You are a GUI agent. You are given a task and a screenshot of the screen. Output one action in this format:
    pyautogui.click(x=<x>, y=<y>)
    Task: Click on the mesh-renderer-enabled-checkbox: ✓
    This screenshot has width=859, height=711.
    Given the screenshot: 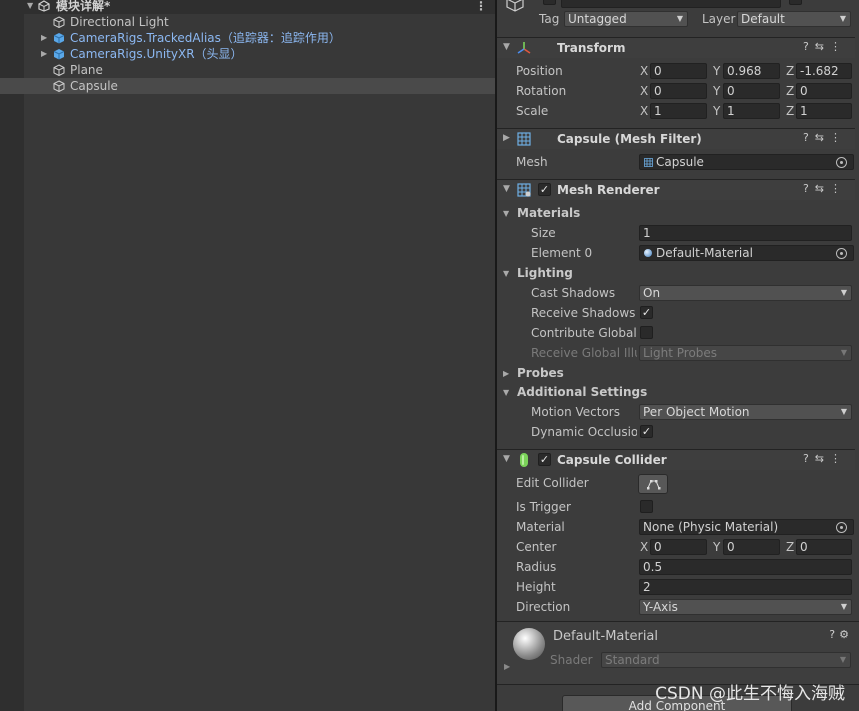 What is the action you would take?
    pyautogui.click(x=544, y=189)
    